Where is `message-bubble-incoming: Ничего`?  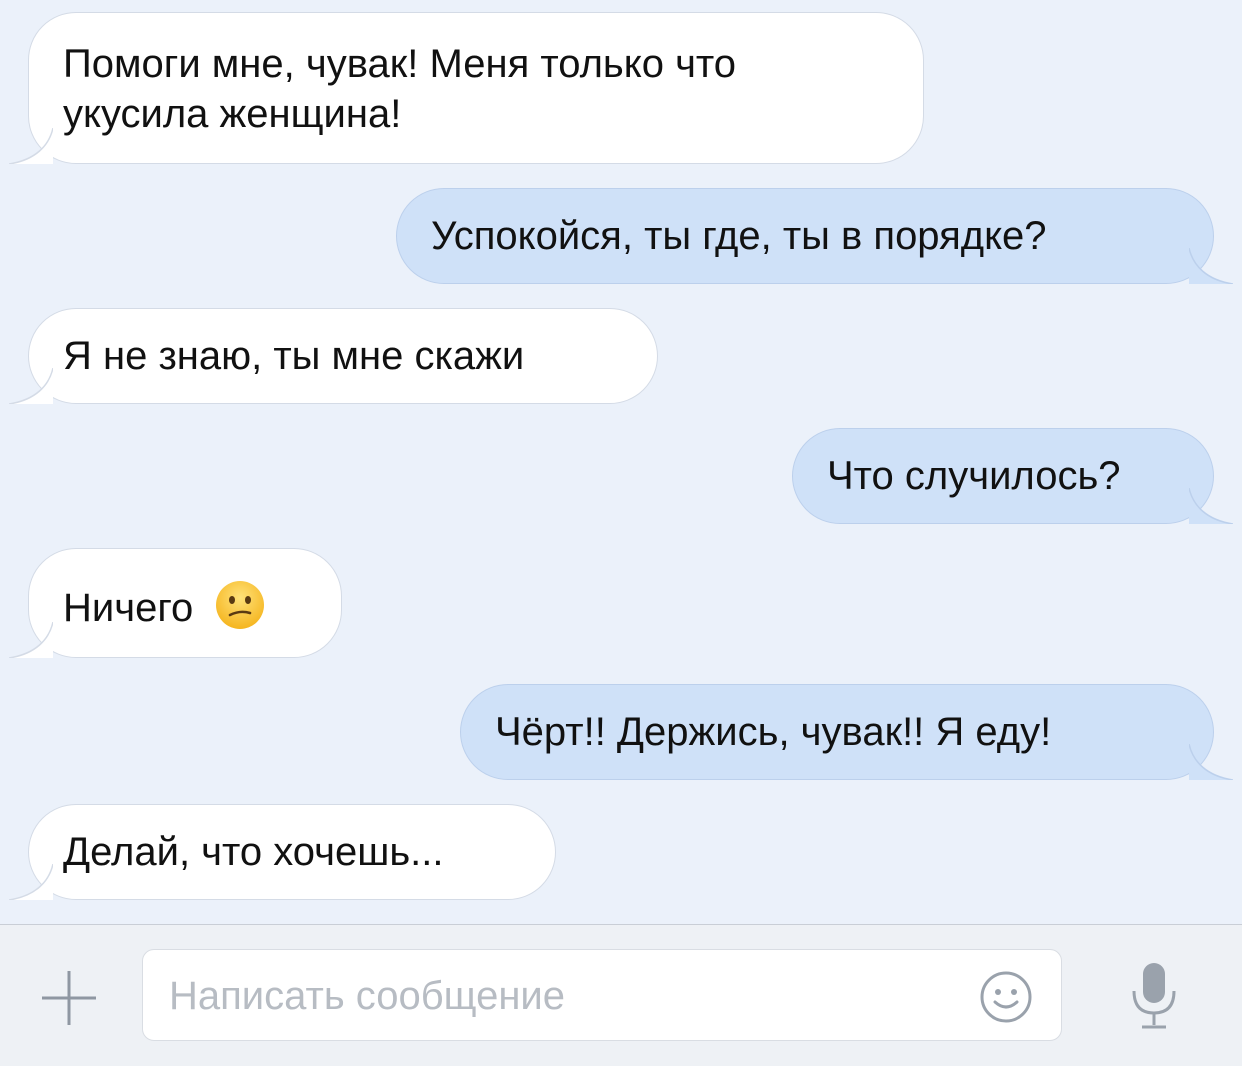
message-bubble-incoming: Ничего is located at coordinates (175, 603).